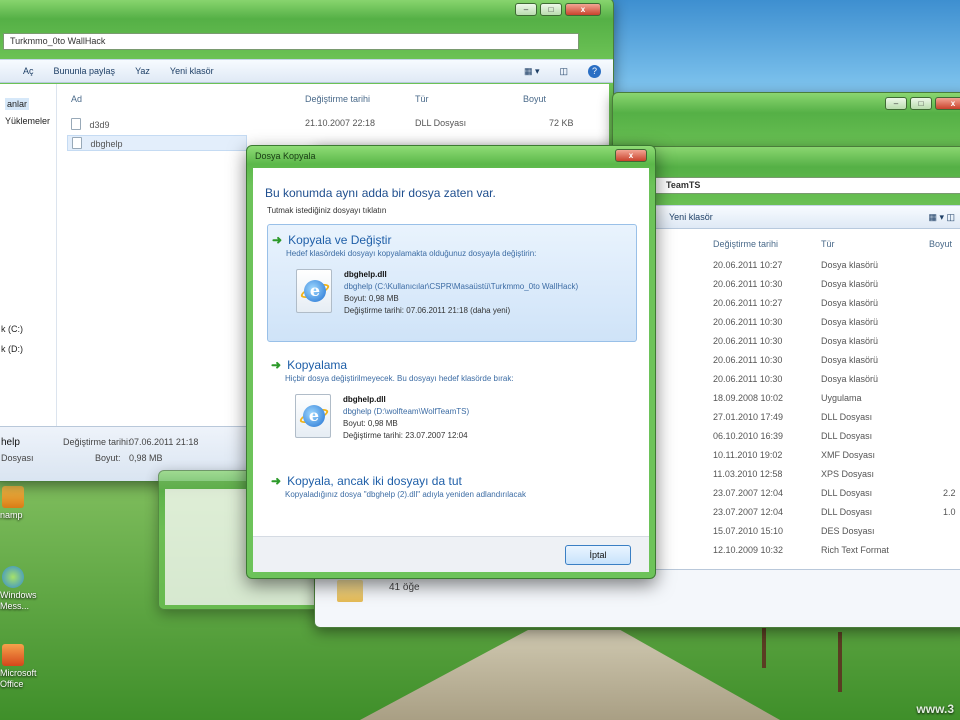 The height and width of the screenshot is (720, 960). I want to click on details-date: 07.06.2011 21:18, so click(164, 442).